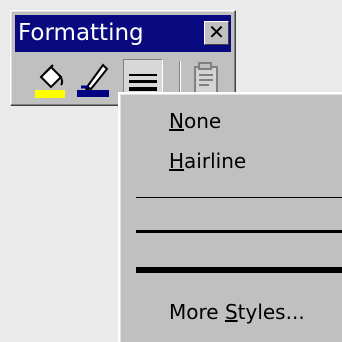  What do you see at coordinates (215, 161) in the screenshot?
I see `hairline-label: airline` at bounding box center [215, 161].